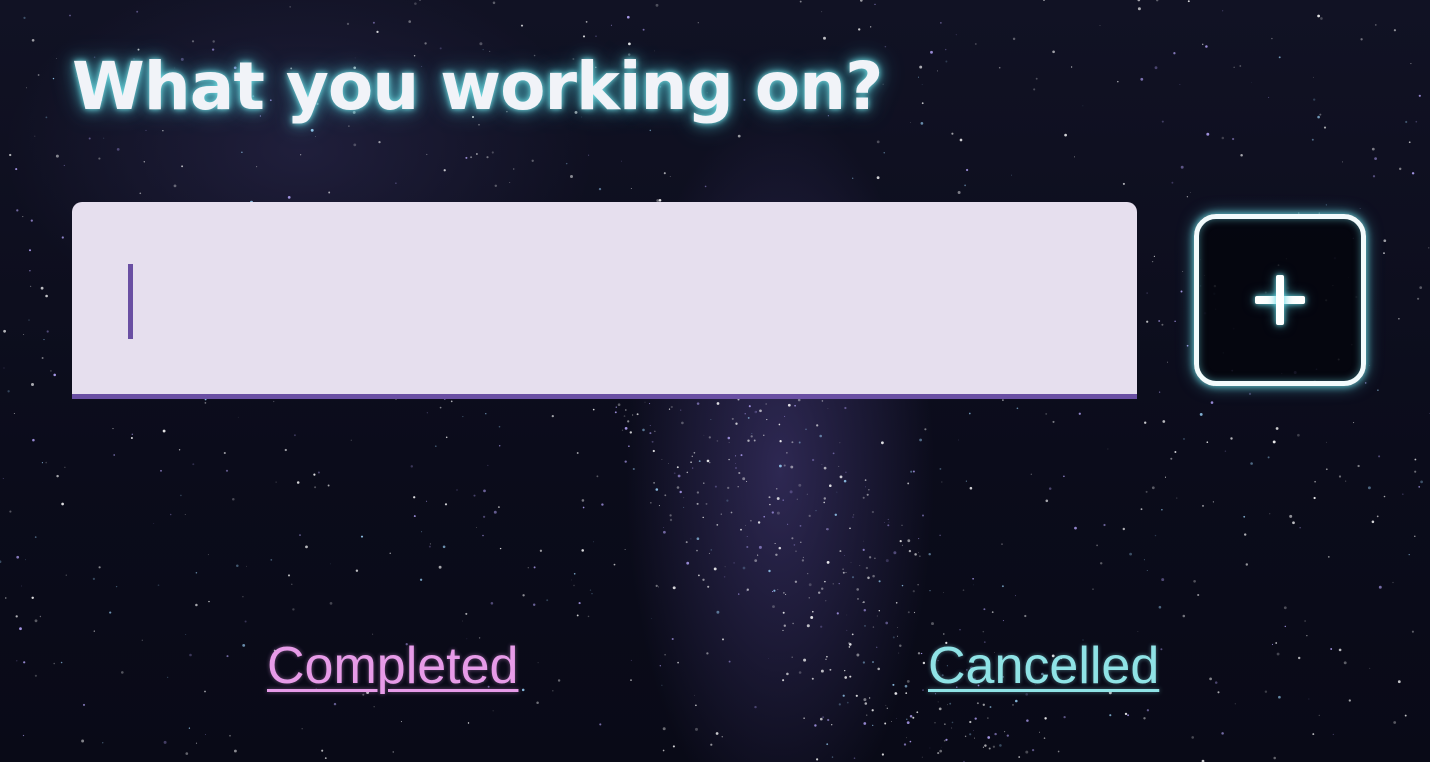 The width and height of the screenshot is (1430, 762). Describe the element at coordinates (392, 666) in the screenshot. I see `completed-link: Completed` at that location.